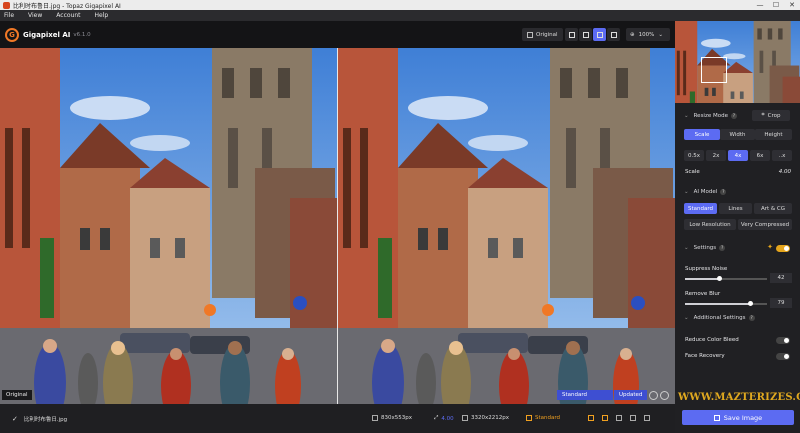 The height and width of the screenshot is (433, 800). I want to click on show-original-label: Original, so click(547, 34).